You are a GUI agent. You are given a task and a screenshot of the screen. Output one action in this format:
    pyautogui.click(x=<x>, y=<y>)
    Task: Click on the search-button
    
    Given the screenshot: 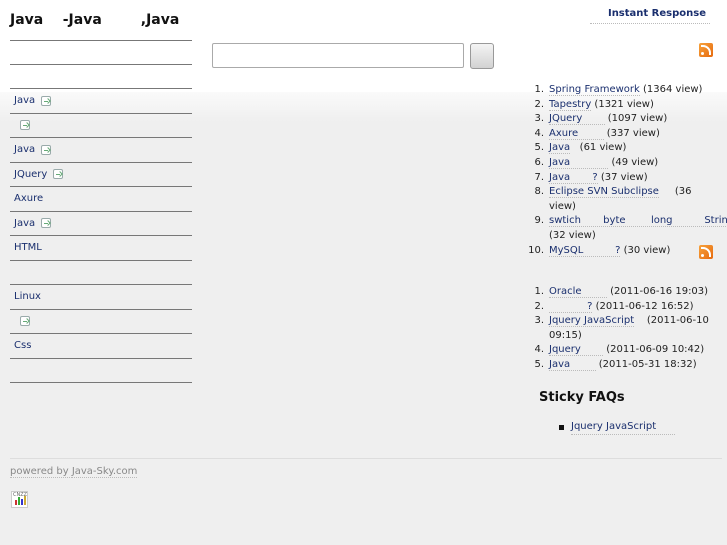 What is the action you would take?
    pyautogui.click(x=482, y=56)
    